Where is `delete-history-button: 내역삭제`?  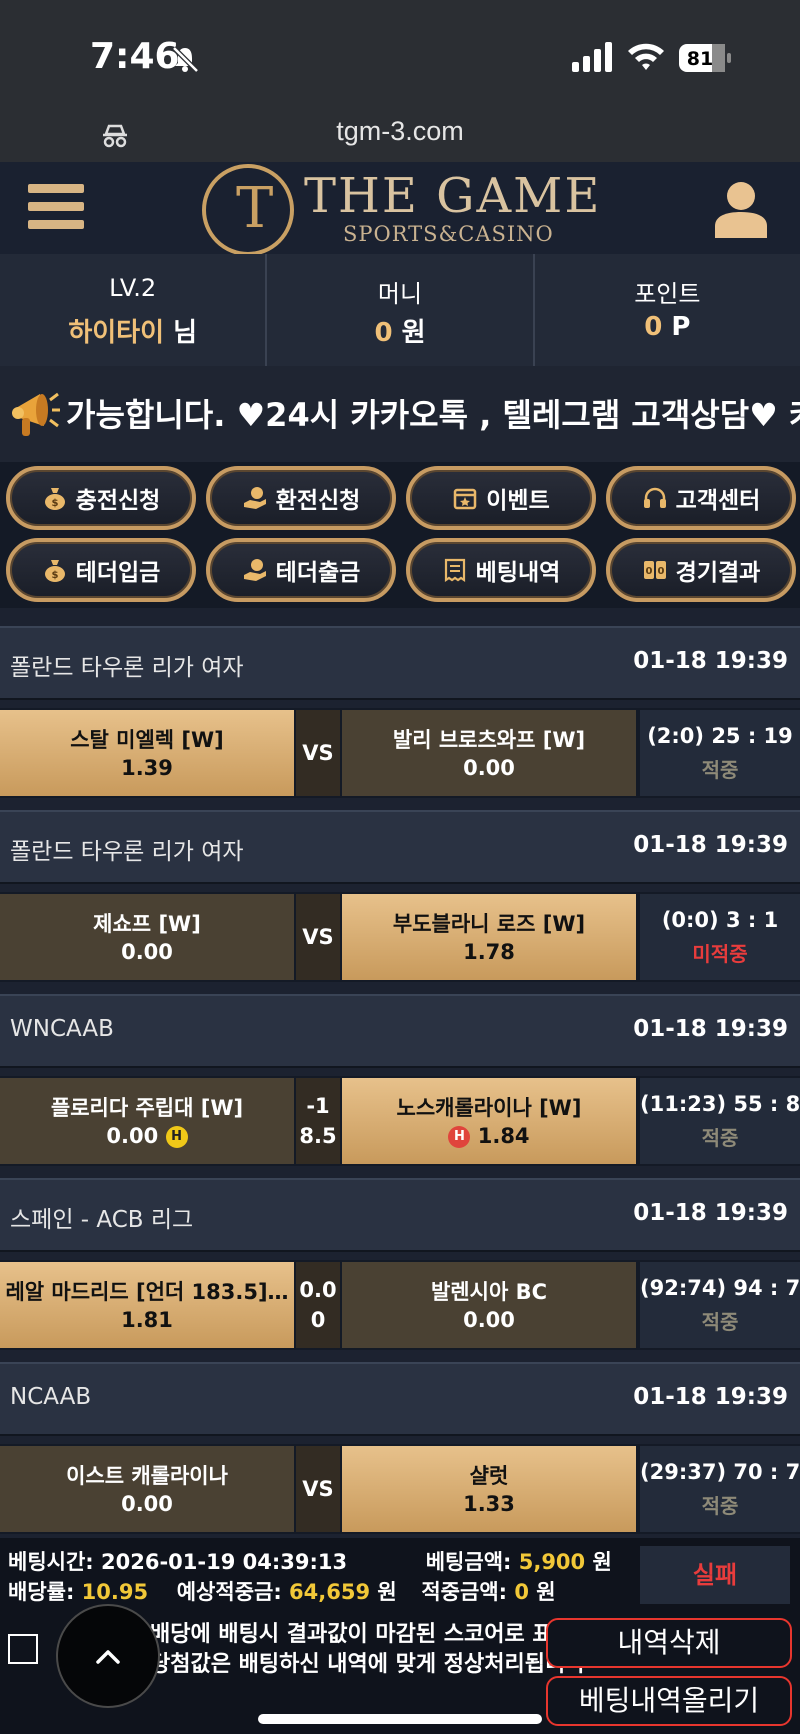
delete-history-button: 내역삭제 is located at coordinates (669, 1643).